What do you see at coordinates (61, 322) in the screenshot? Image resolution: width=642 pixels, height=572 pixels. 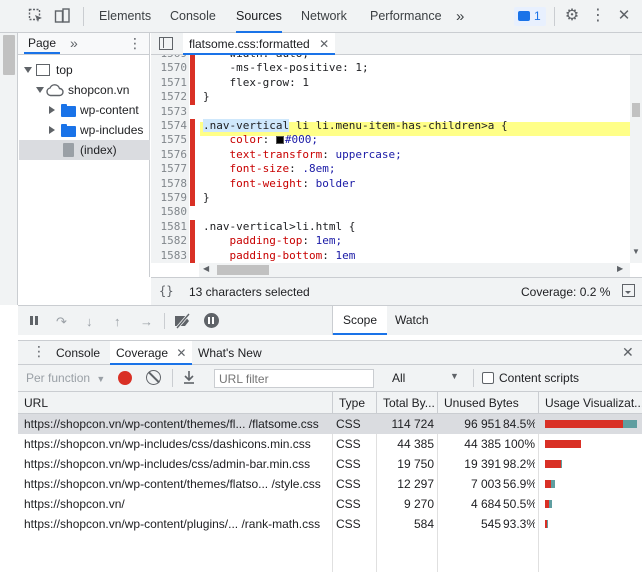 I see `step-over-icon: ↷` at bounding box center [61, 322].